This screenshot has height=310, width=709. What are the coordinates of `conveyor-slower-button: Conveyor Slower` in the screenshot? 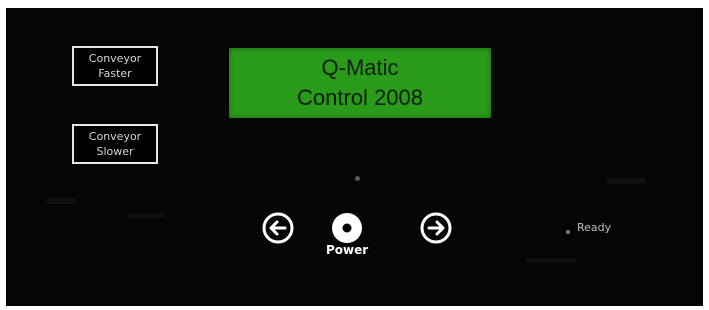 It's located at (115, 144).